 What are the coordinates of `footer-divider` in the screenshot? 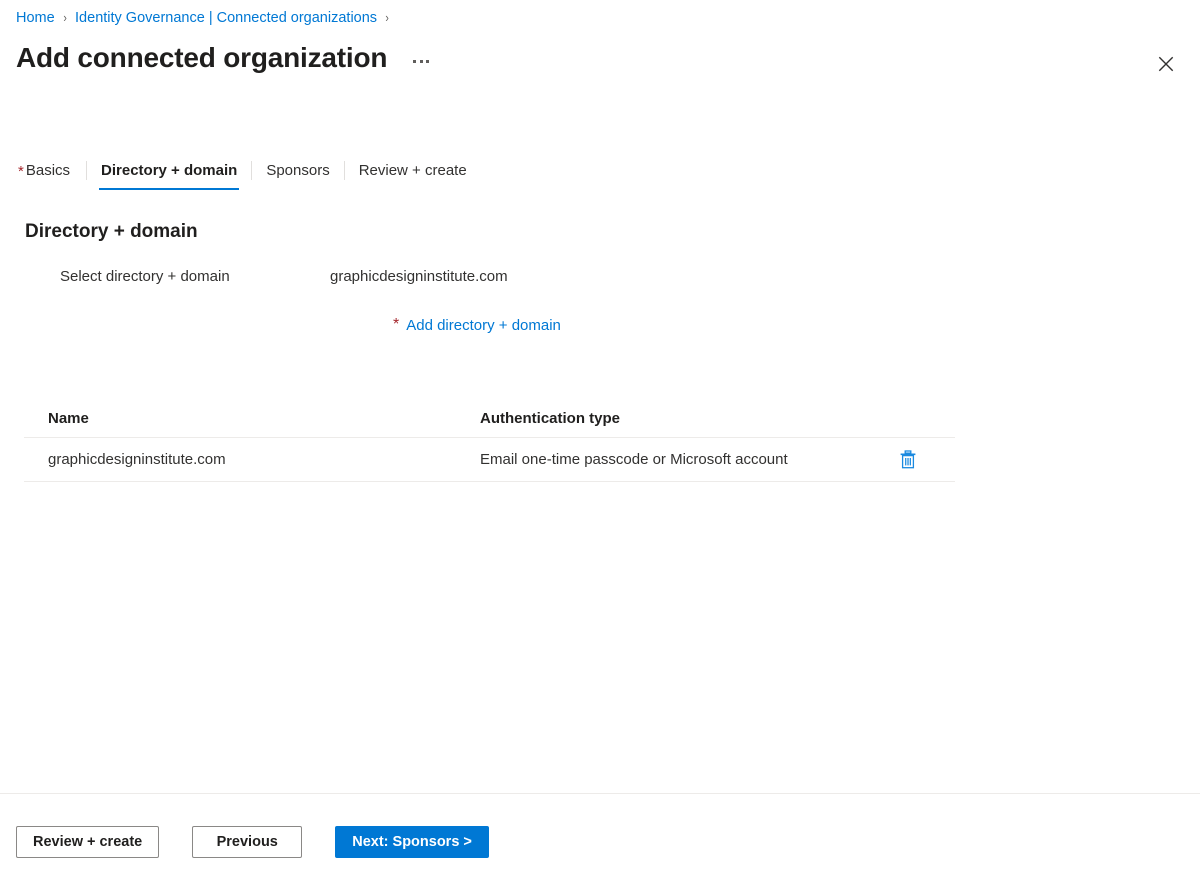 It's located at (600, 793).